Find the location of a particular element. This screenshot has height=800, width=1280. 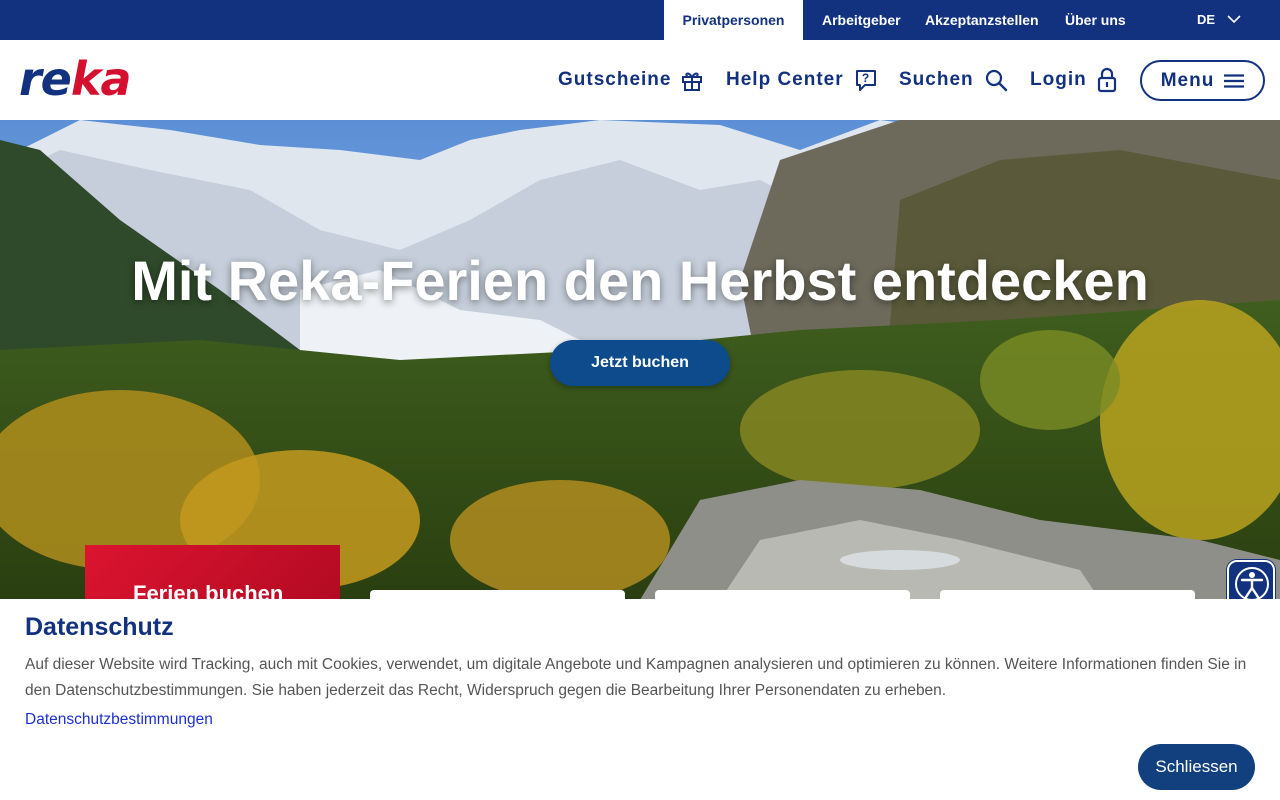

nav-gutscheine-label: Gutscheine is located at coordinates (615, 79).